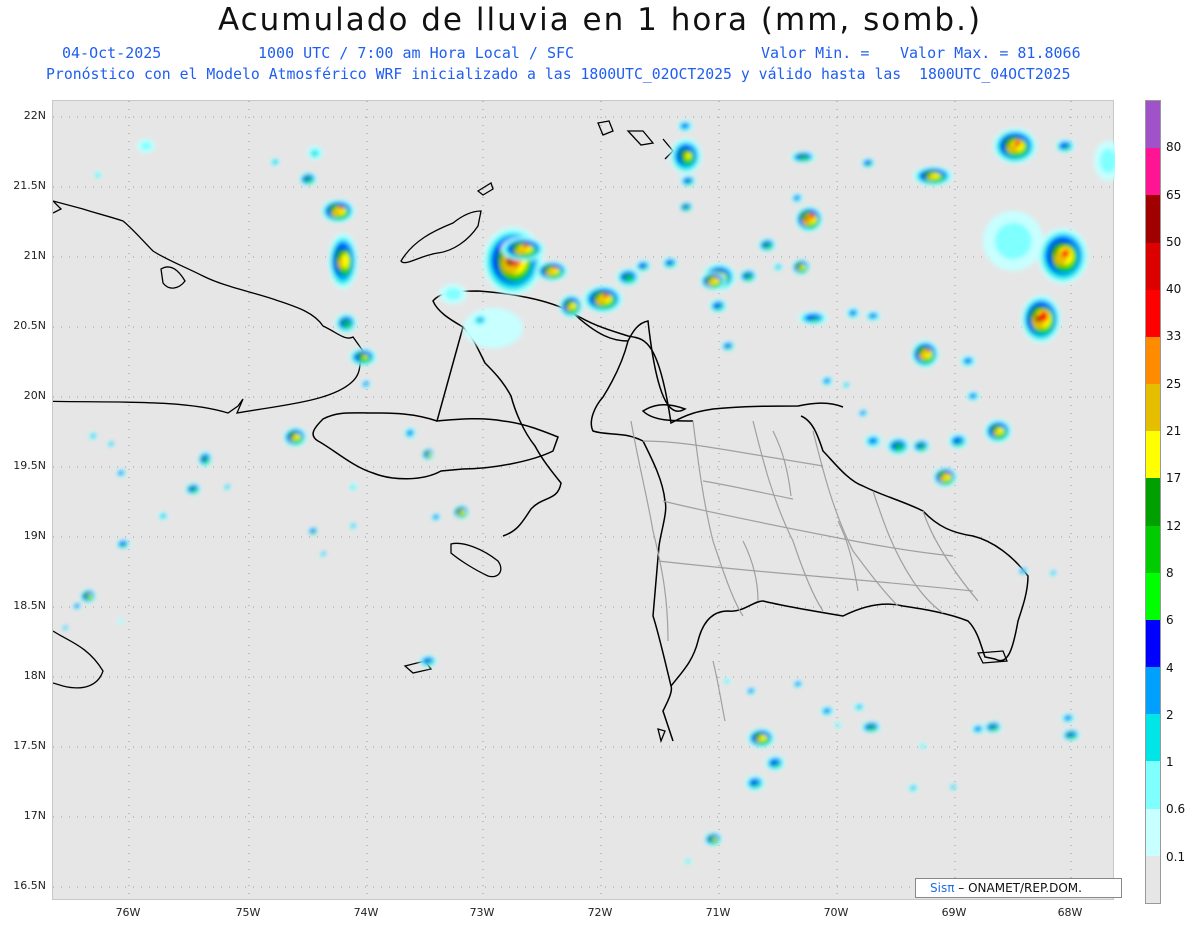 The width and height of the screenshot is (1200, 927). Describe the element at coordinates (34, 815) in the screenshot. I see `latitude-label: 17N` at that location.